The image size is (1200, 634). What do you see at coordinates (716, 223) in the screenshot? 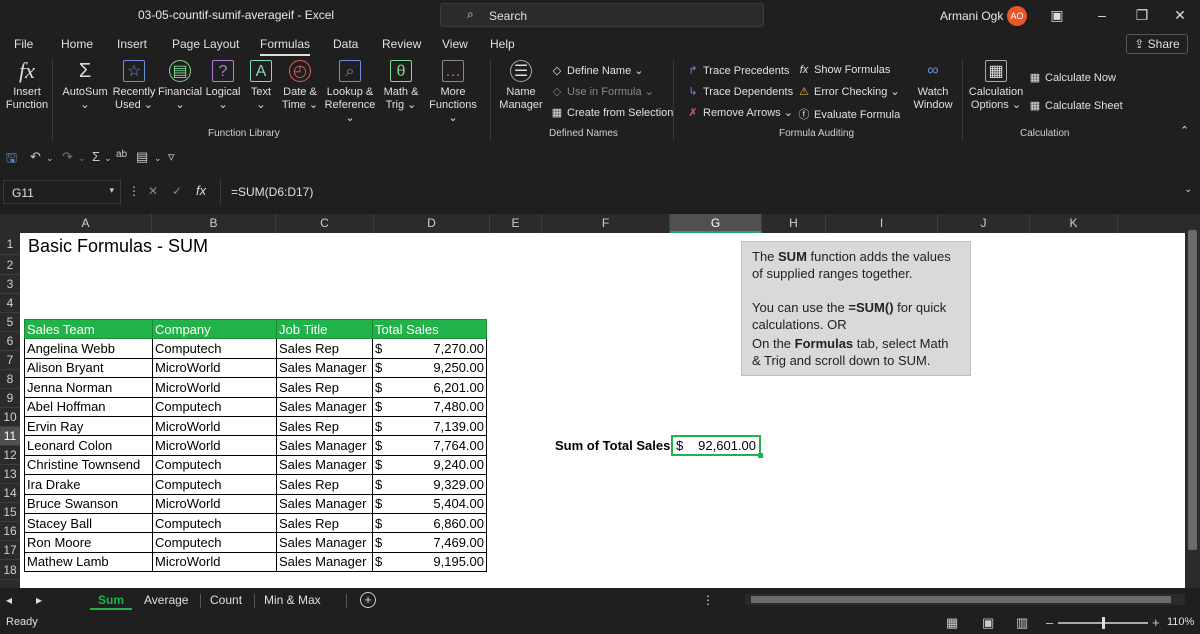
I see `column-header-g: G` at bounding box center [716, 223].